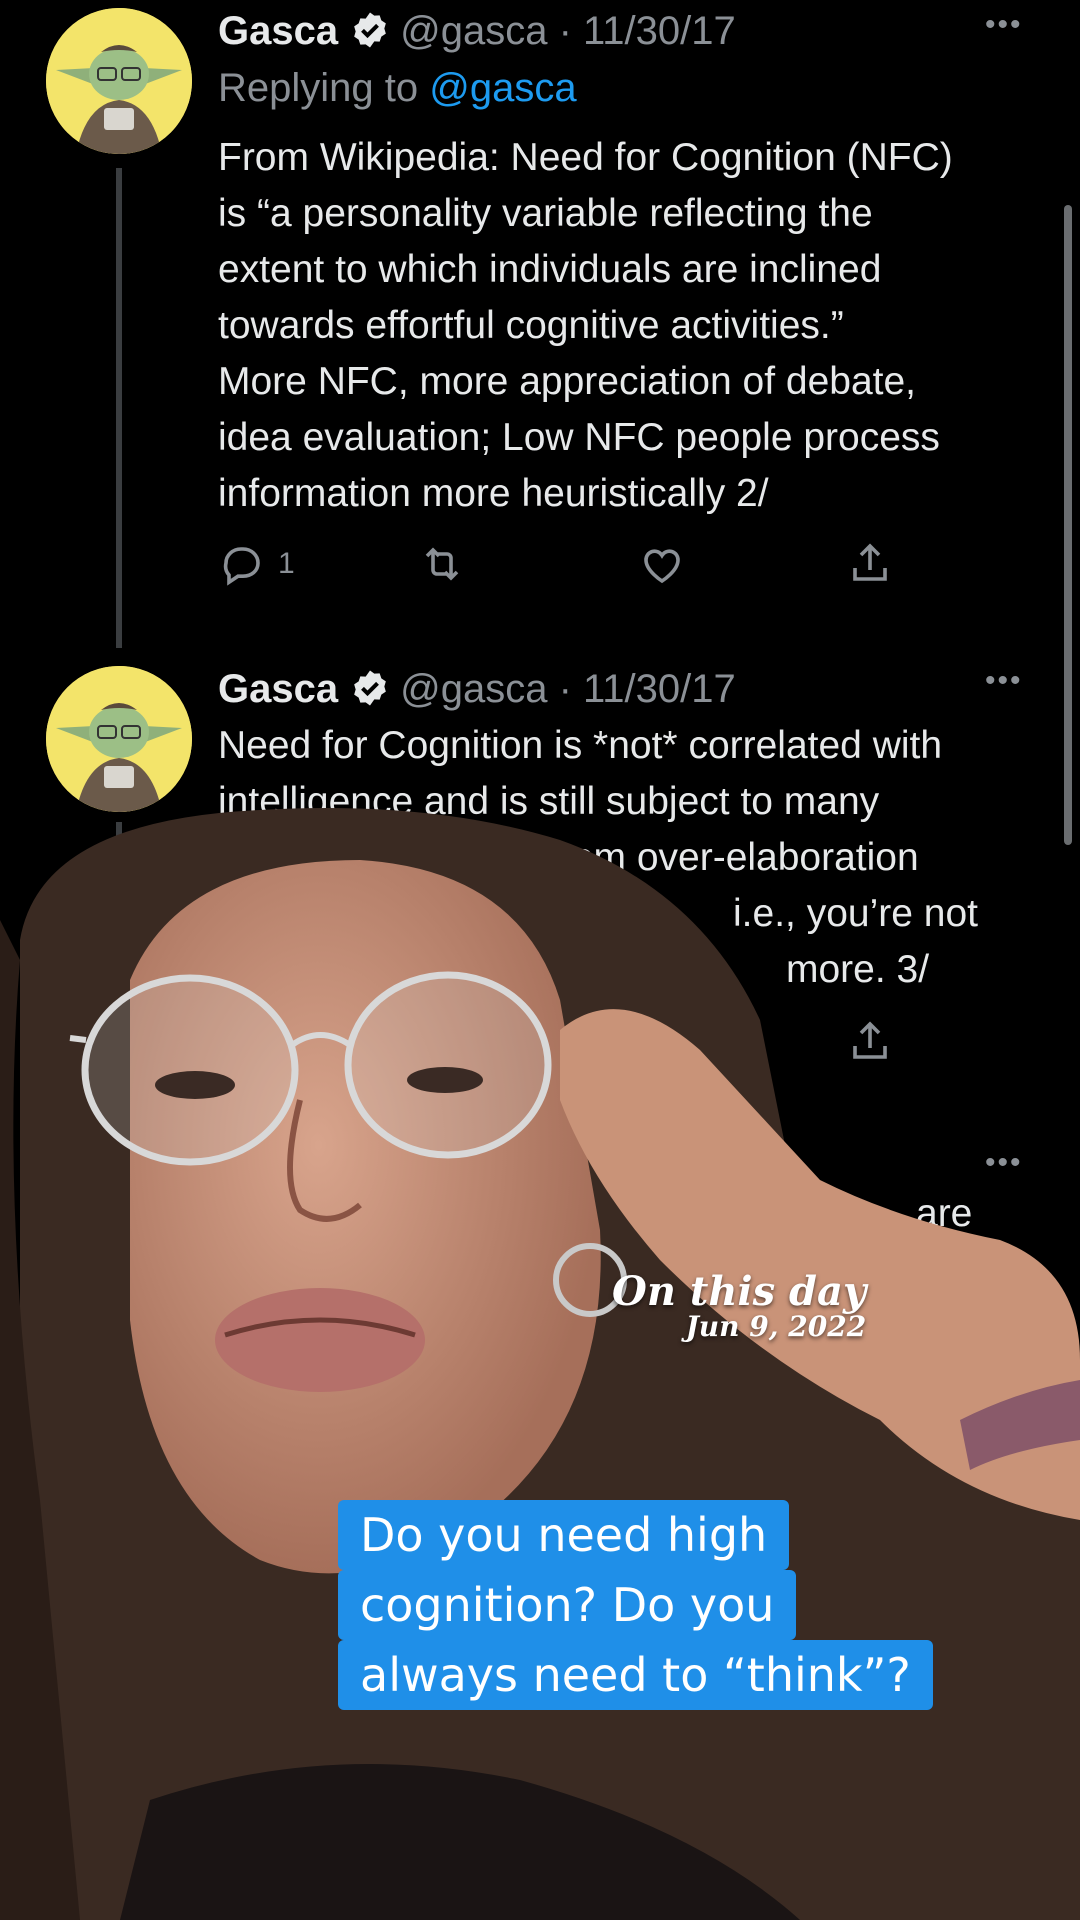  Describe the element at coordinates (579, 437) in the screenshot. I see `text-line: idea evaluation; Low NFC people process` at that location.